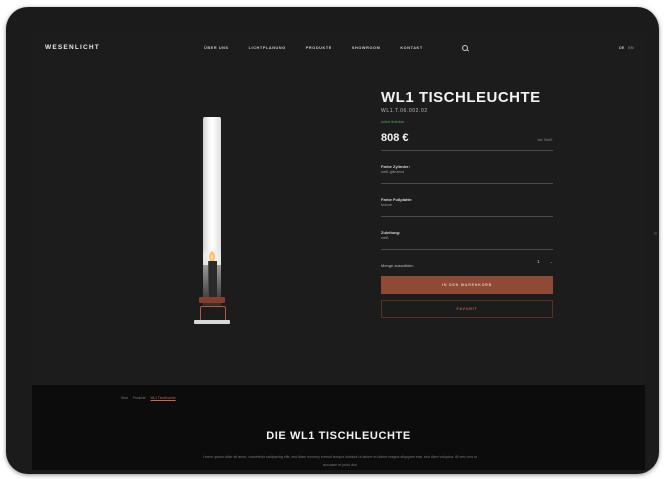 This screenshot has width=665, height=479. I want to click on nav-item-about: ÜBER UNS, so click(216, 48).